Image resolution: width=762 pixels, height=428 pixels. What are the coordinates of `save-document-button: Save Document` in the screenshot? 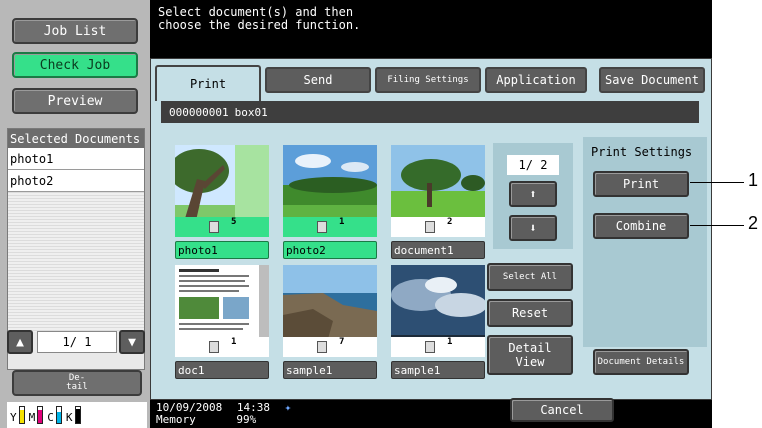 It's located at (652, 80).